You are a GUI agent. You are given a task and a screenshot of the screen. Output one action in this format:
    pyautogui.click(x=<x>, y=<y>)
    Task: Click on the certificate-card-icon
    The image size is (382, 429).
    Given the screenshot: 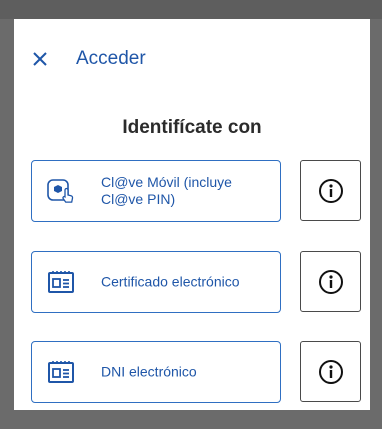 What is the action you would take?
    pyautogui.click(x=61, y=282)
    